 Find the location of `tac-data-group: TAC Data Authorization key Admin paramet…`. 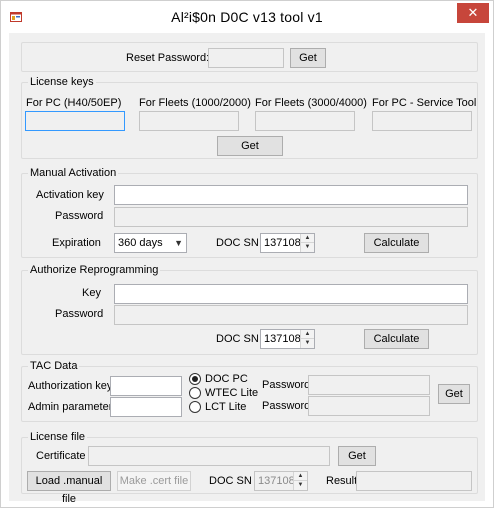

tac-data-group: TAC Data Authorization key Admin paramet… is located at coordinates (249, 391).